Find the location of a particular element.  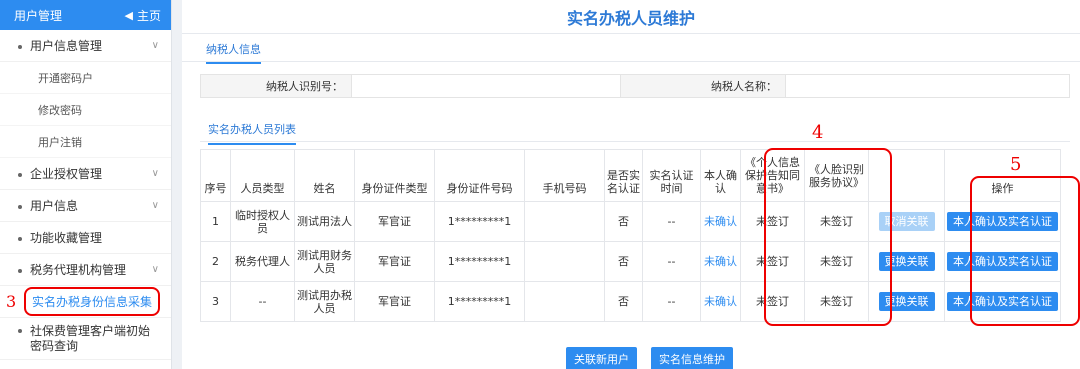

home-label: 主页 is located at coordinates (148, 15).